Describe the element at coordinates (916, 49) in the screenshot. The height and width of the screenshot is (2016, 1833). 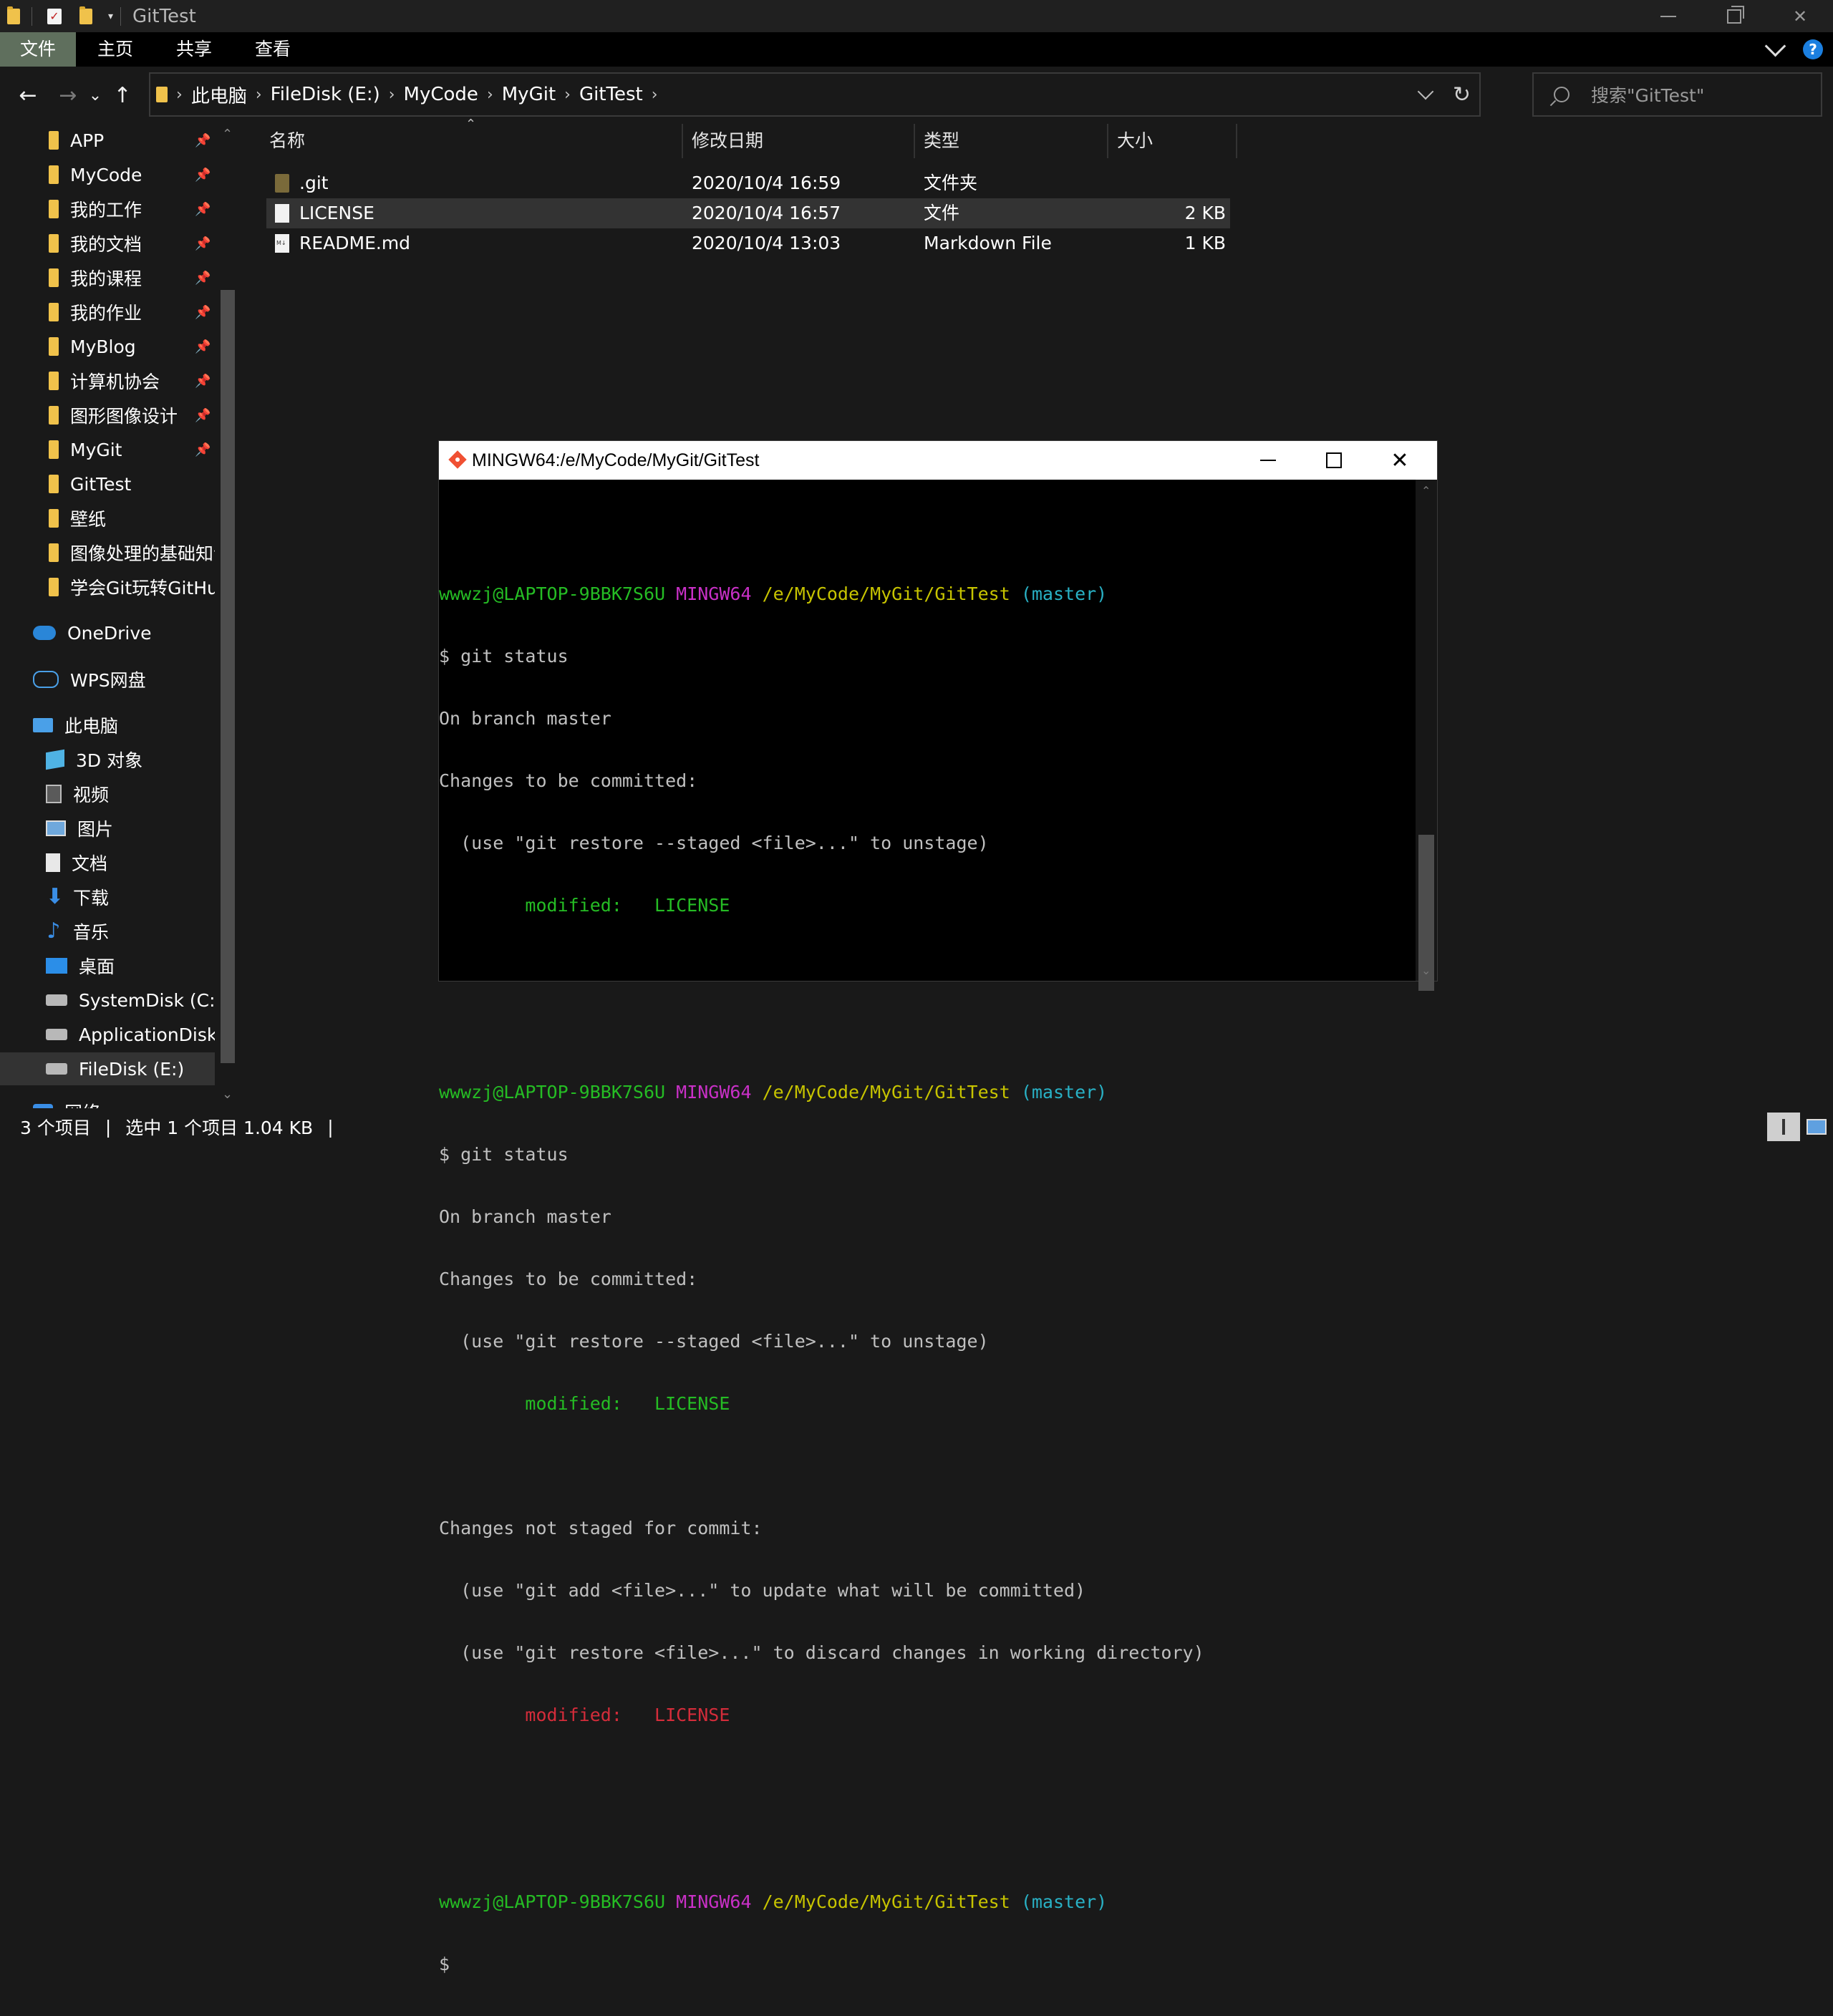
I see `ribbon: 文件 主页 共享 查看 ?` at that location.